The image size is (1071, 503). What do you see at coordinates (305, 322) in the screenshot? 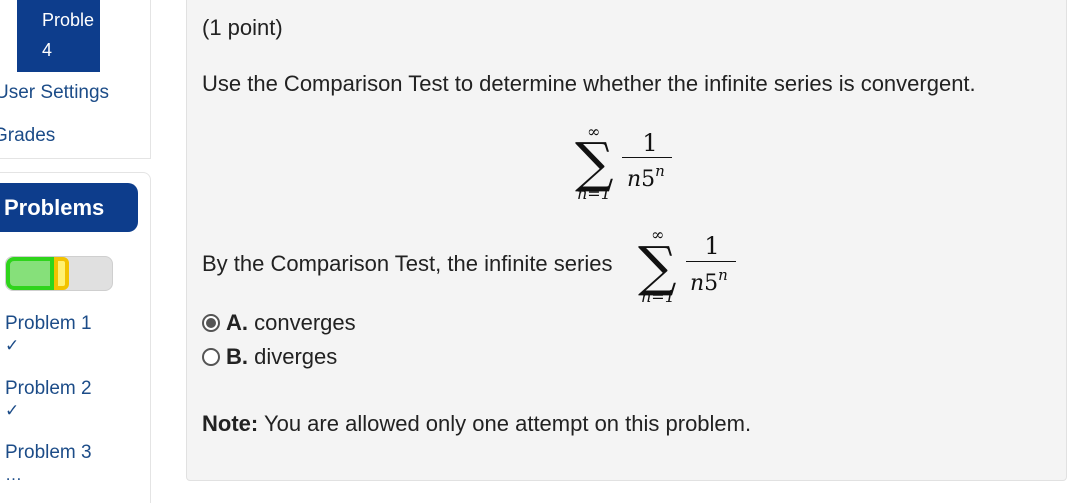
I see `option-text: converges` at bounding box center [305, 322].